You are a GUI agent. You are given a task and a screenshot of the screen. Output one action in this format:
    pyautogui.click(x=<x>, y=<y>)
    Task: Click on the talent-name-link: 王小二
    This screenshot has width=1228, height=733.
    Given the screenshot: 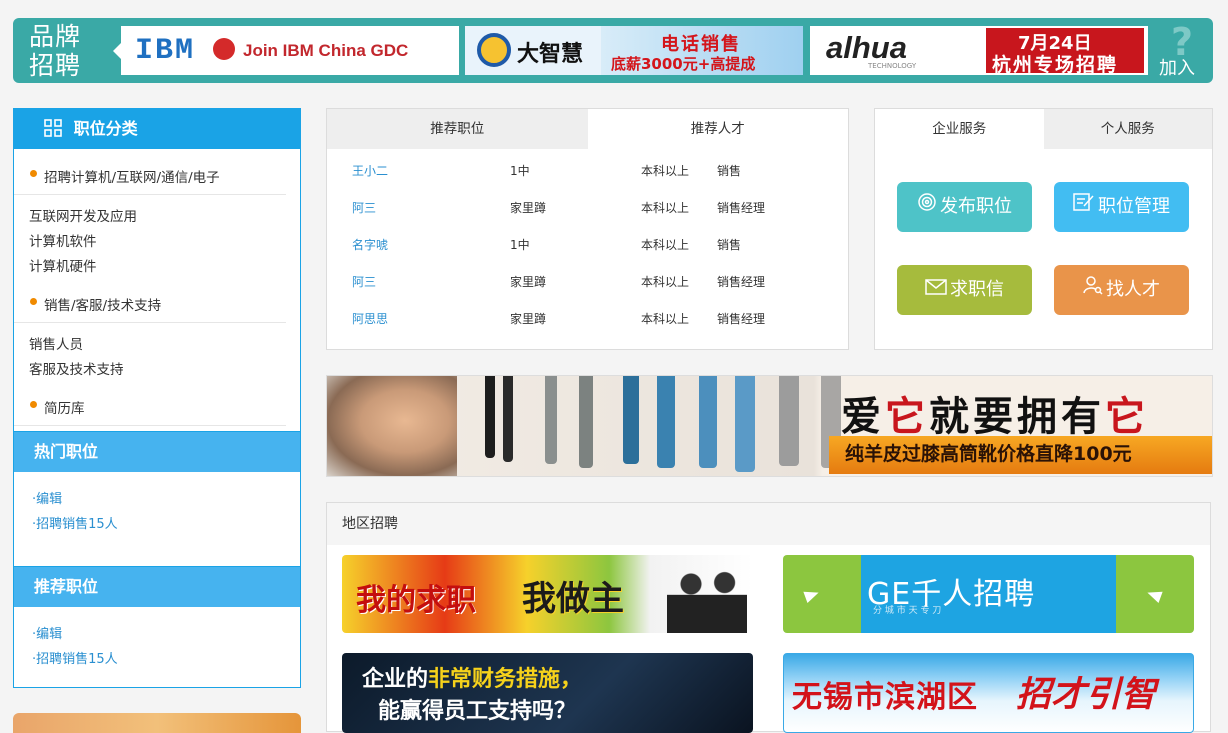 What is the action you would take?
    pyautogui.click(x=370, y=170)
    